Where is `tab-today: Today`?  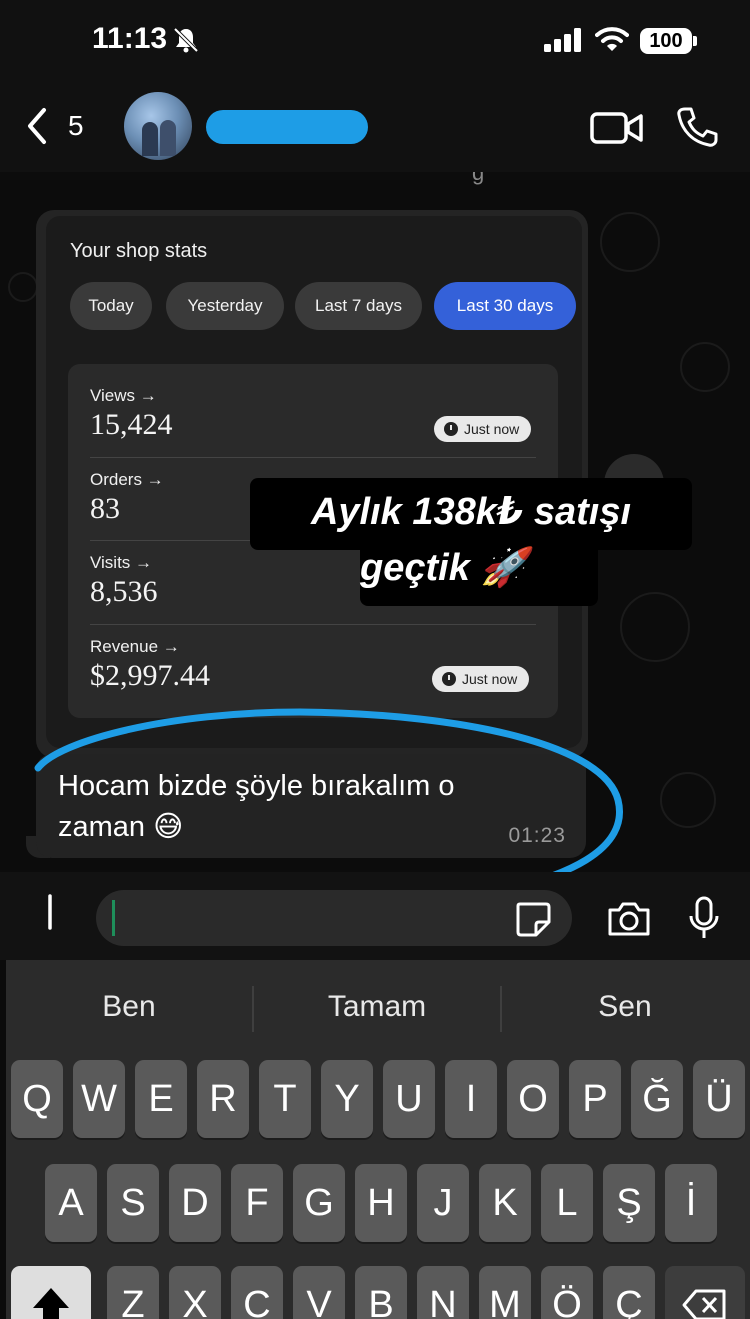
tab-today: Today is located at coordinates (111, 306).